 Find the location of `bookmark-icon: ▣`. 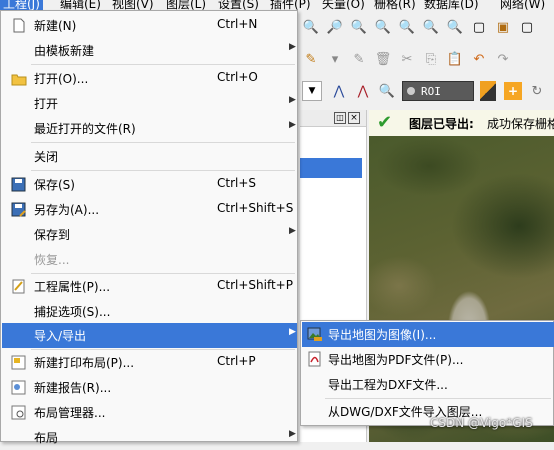

bookmark-icon: ▣ is located at coordinates (503, 27).